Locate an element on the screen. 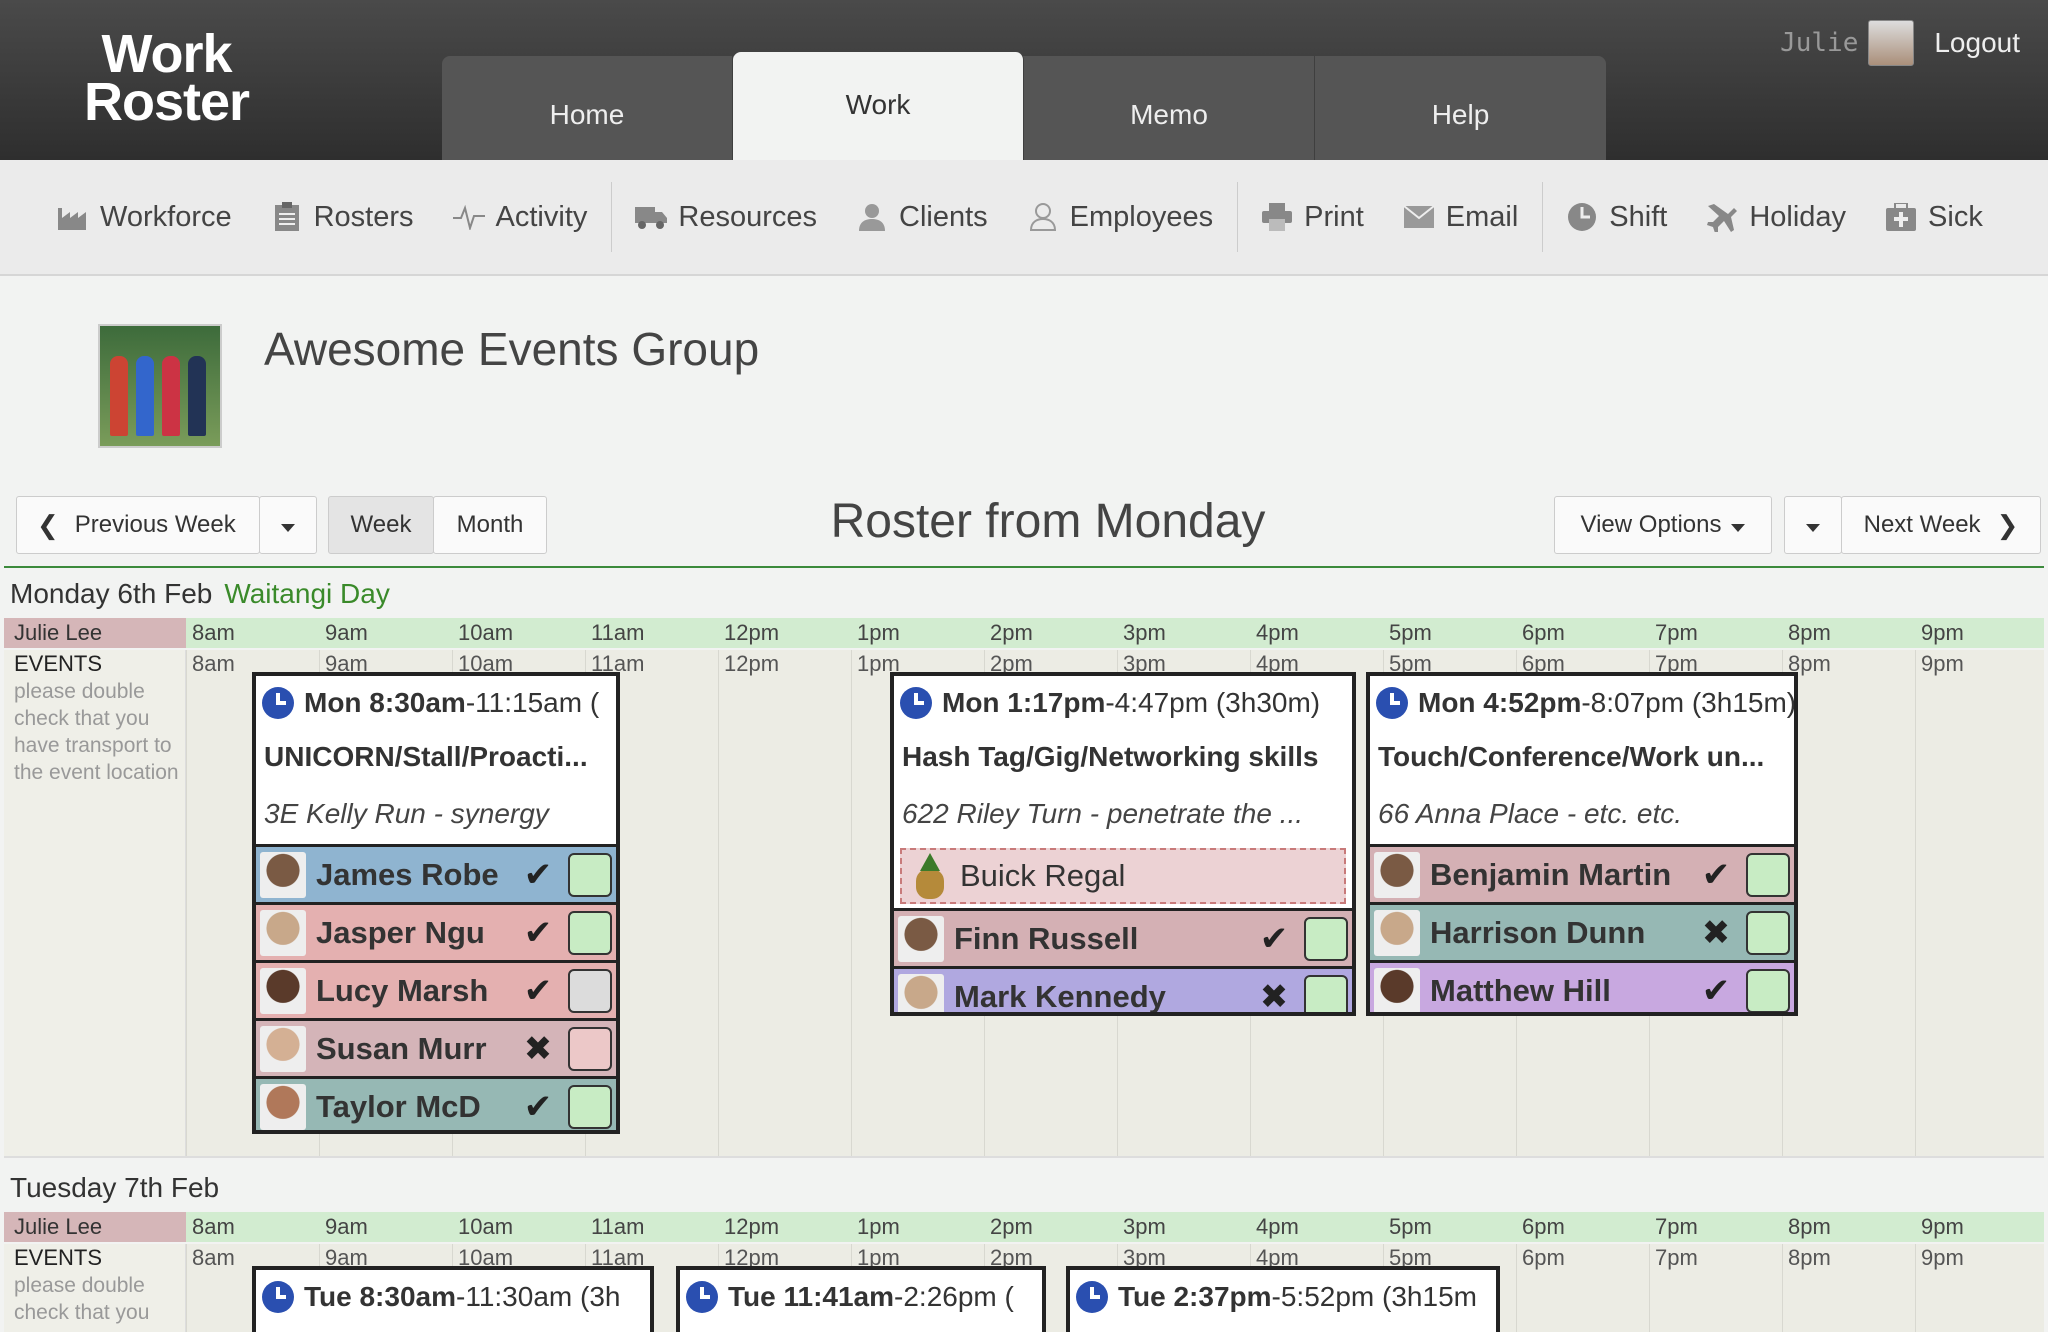 The width and height of the screenshot is (2048, 1332). shift-end: -11:30am (3h is located at coordinates (538, 1296).